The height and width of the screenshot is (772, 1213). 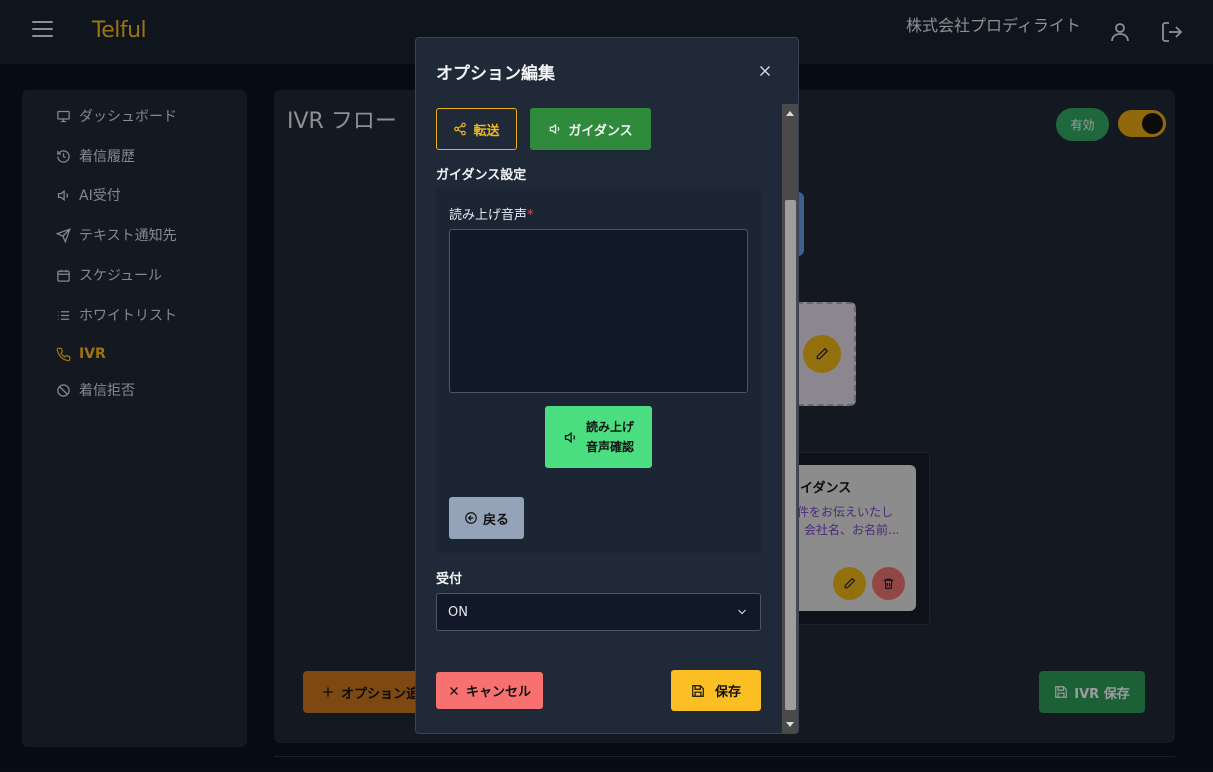 What do you see at coordinates (598, 311) in the screenshot?
I see `speech-text-input` at bounding box center [598, 311].